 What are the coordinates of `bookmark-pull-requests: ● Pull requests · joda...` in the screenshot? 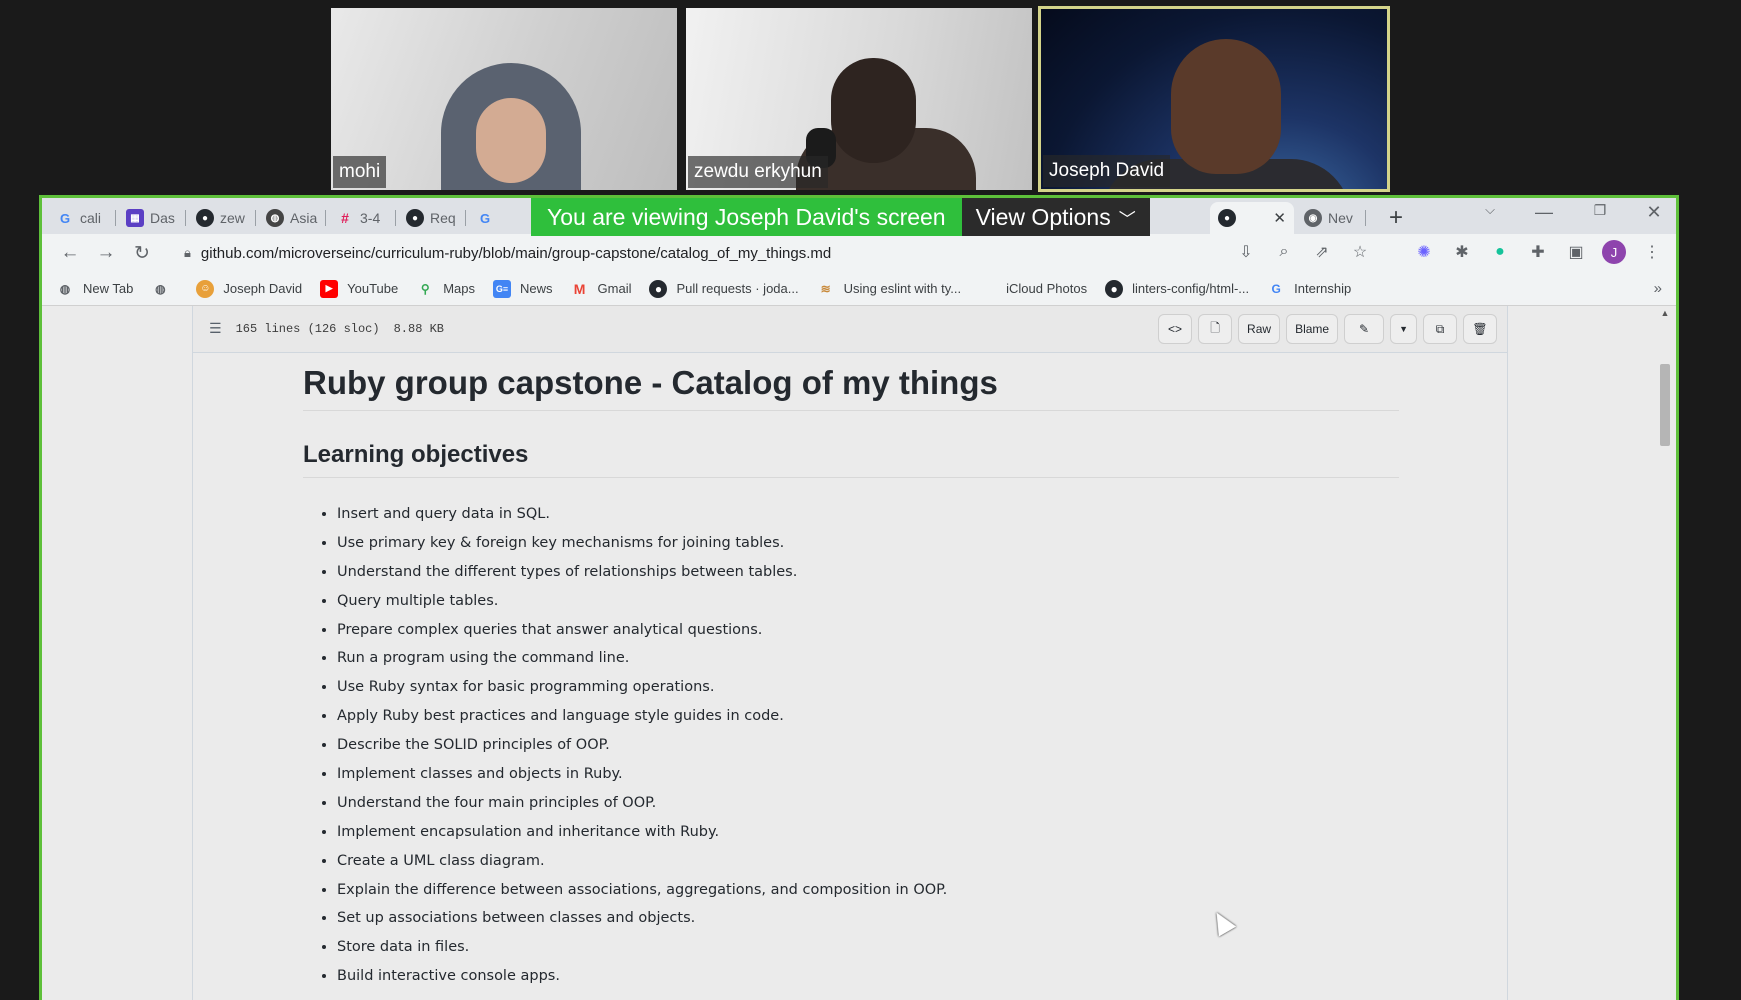 It's located at (724, 288).